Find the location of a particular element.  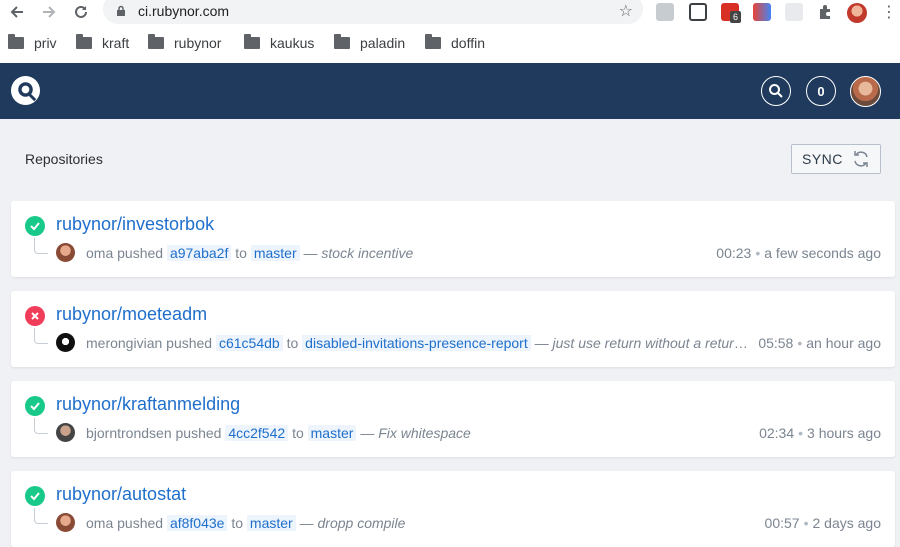

build-count-badge: 0 is located at coordinates (821, 91).